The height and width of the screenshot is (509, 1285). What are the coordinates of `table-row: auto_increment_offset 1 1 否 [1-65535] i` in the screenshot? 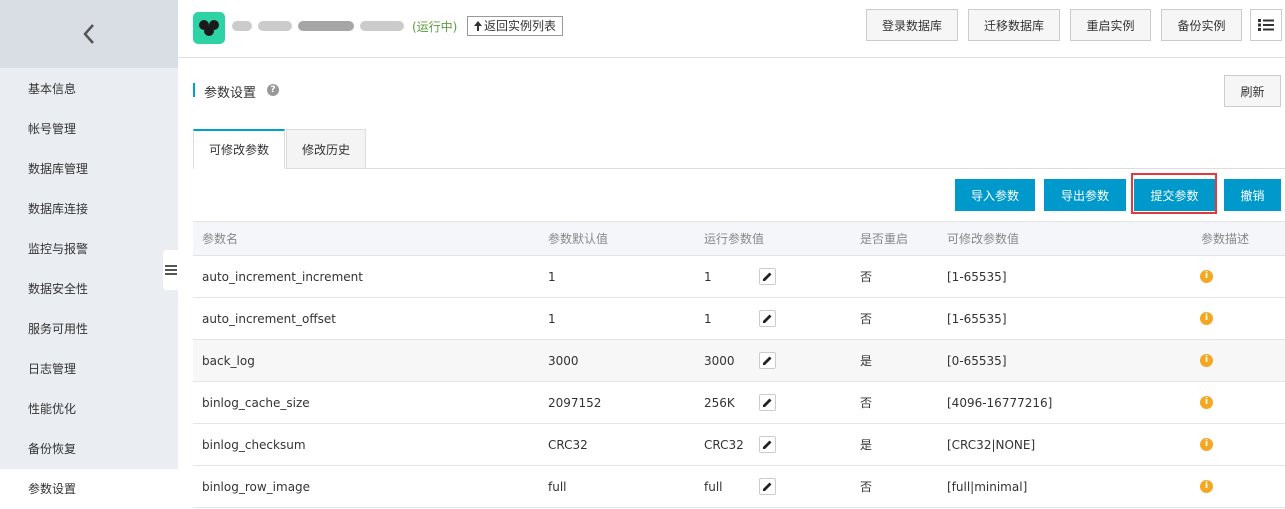 It's located at (739, 319).